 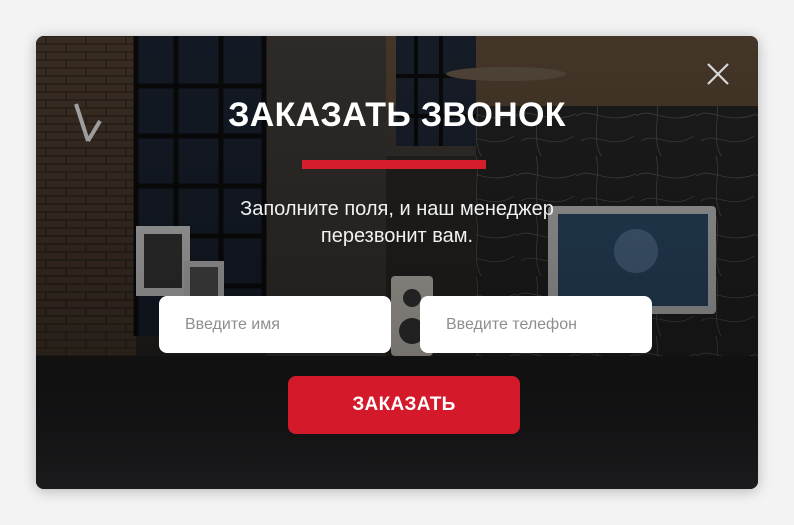 I want to click on close-icon, so click(x=718, y=74).